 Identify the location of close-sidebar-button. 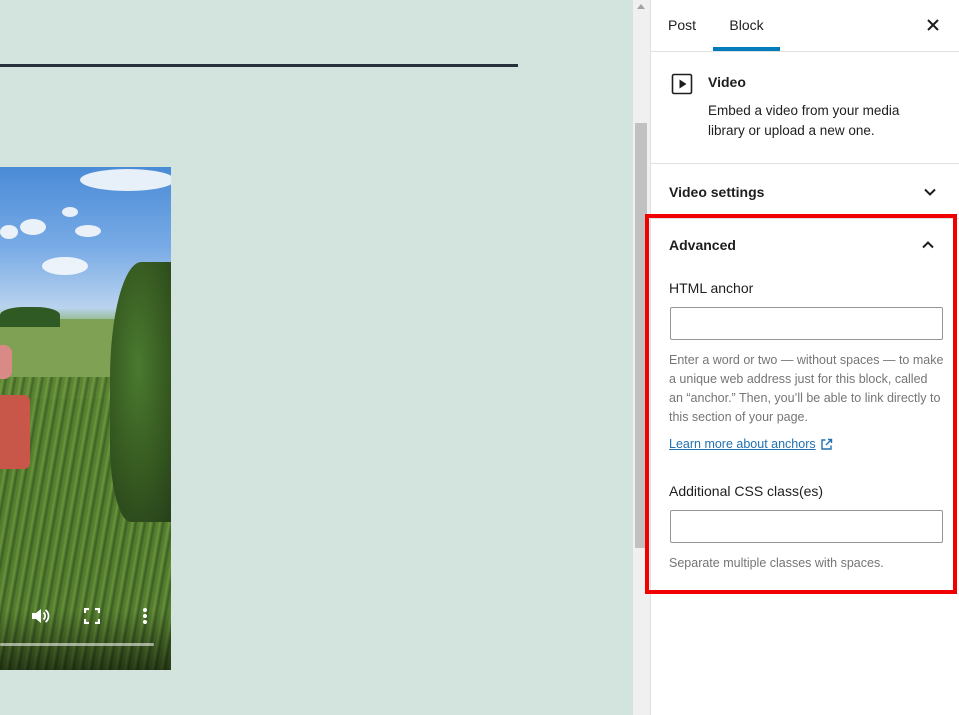
(933, 25).